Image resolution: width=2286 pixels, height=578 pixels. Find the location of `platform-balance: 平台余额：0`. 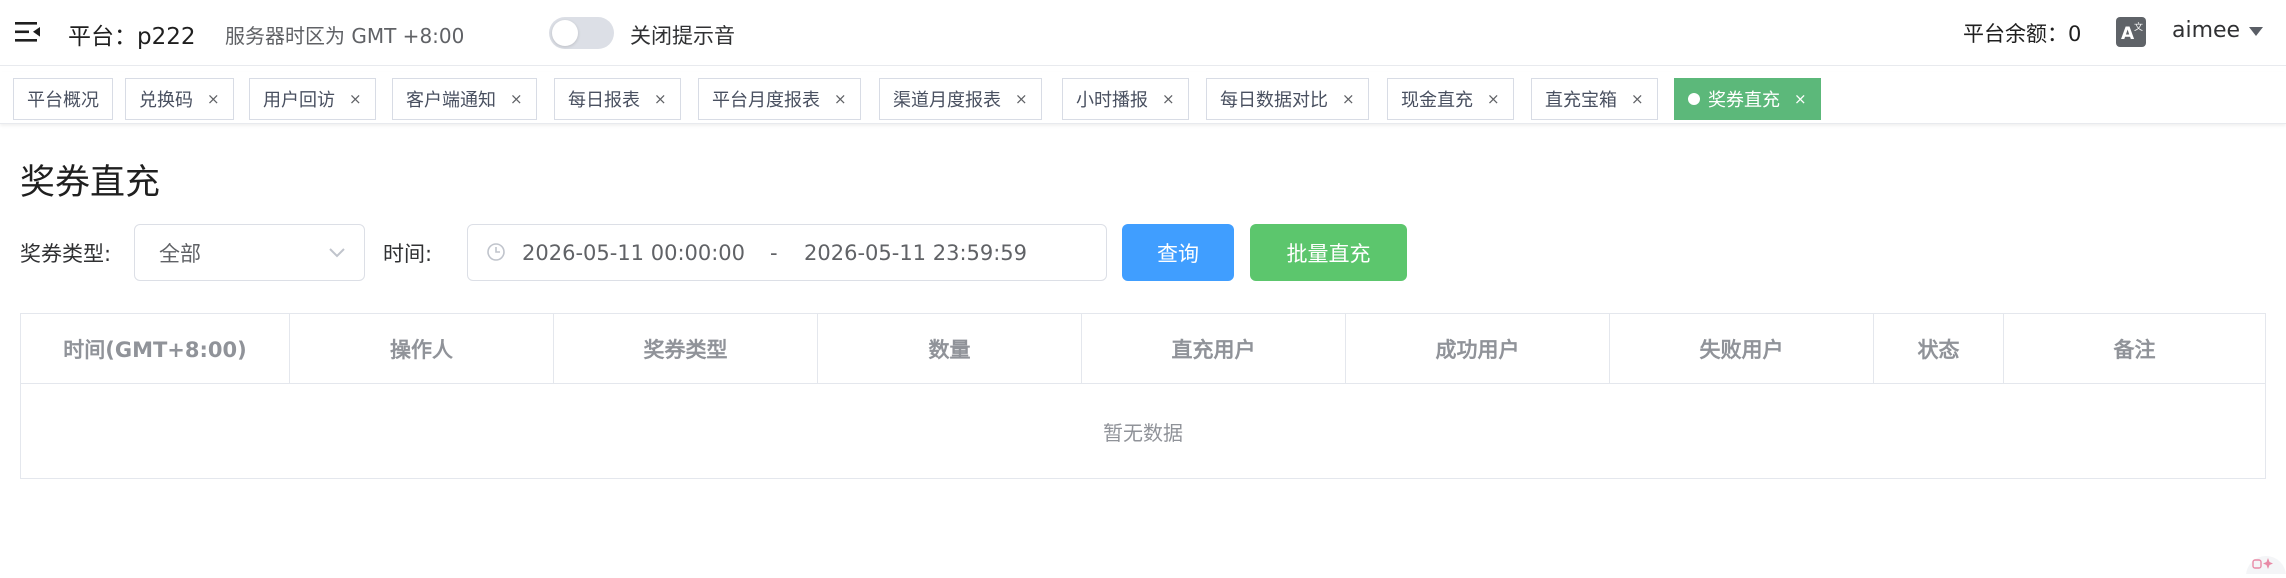

platform-balance: 平台余额：0 is located at coordinates (2022, 34).